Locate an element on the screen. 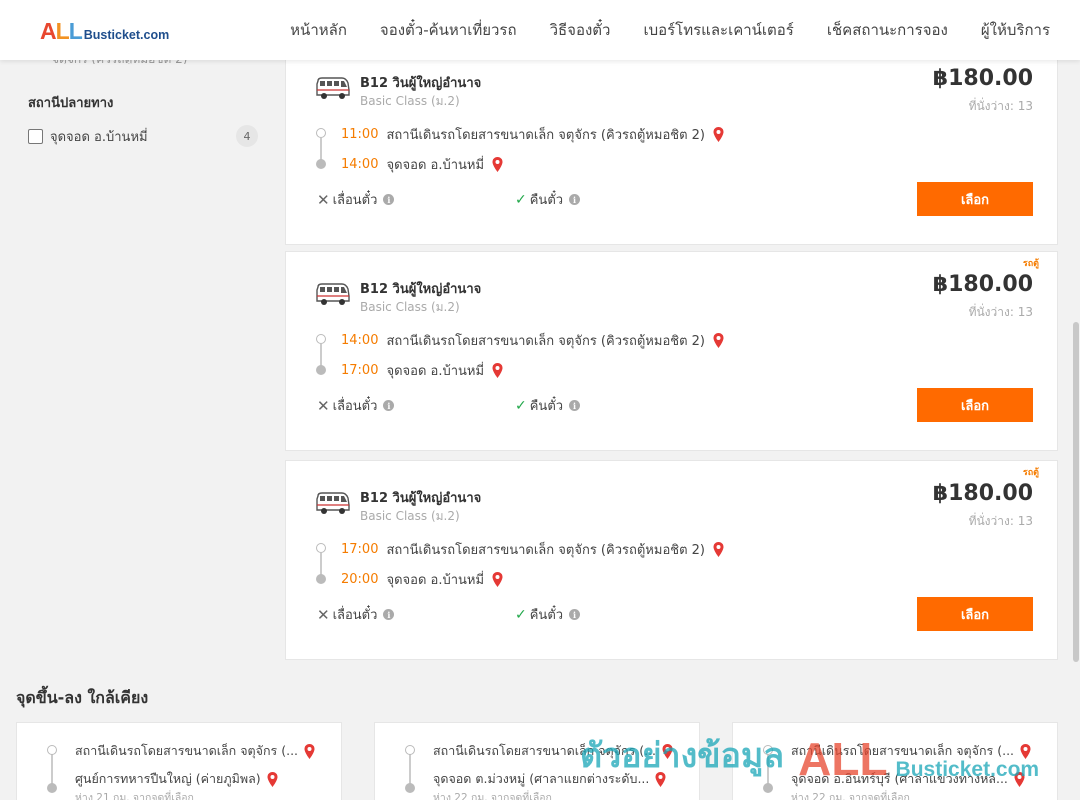  nav-operators: ผู้ให้บริการ is located at coordinates (1015, 30).